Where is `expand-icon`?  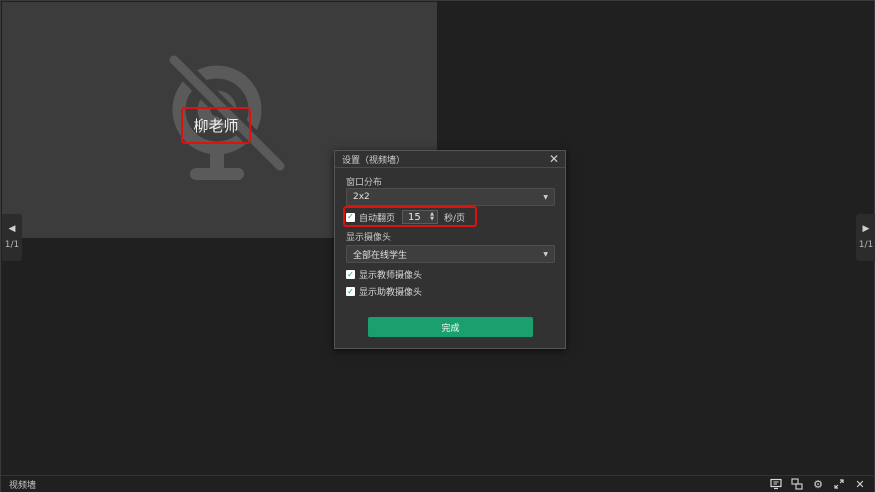
expand-icon is located at coordinates (839, 484).